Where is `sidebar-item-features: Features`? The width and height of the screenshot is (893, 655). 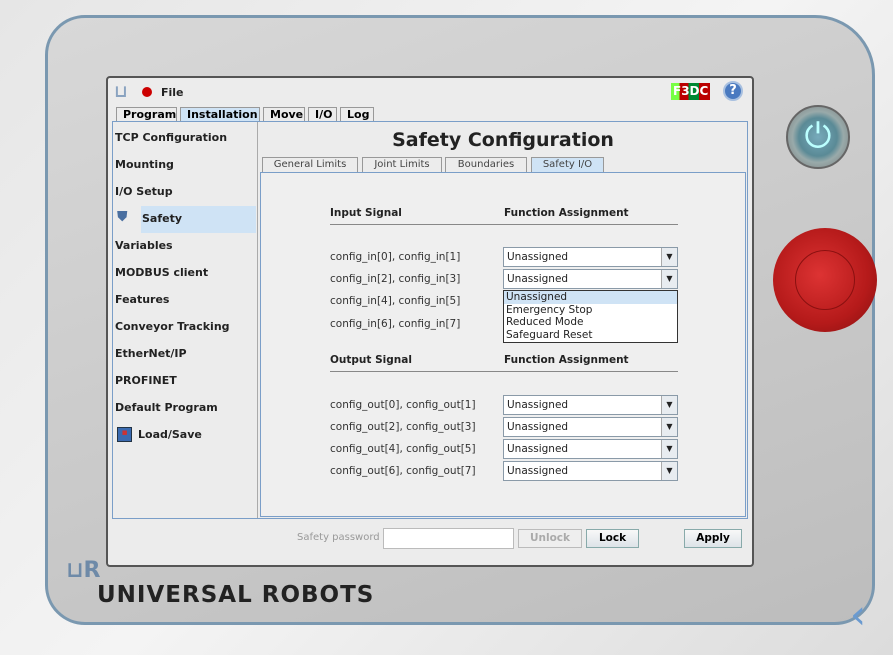 sidebar-item-features: Features is located at coordinates (142, 299).